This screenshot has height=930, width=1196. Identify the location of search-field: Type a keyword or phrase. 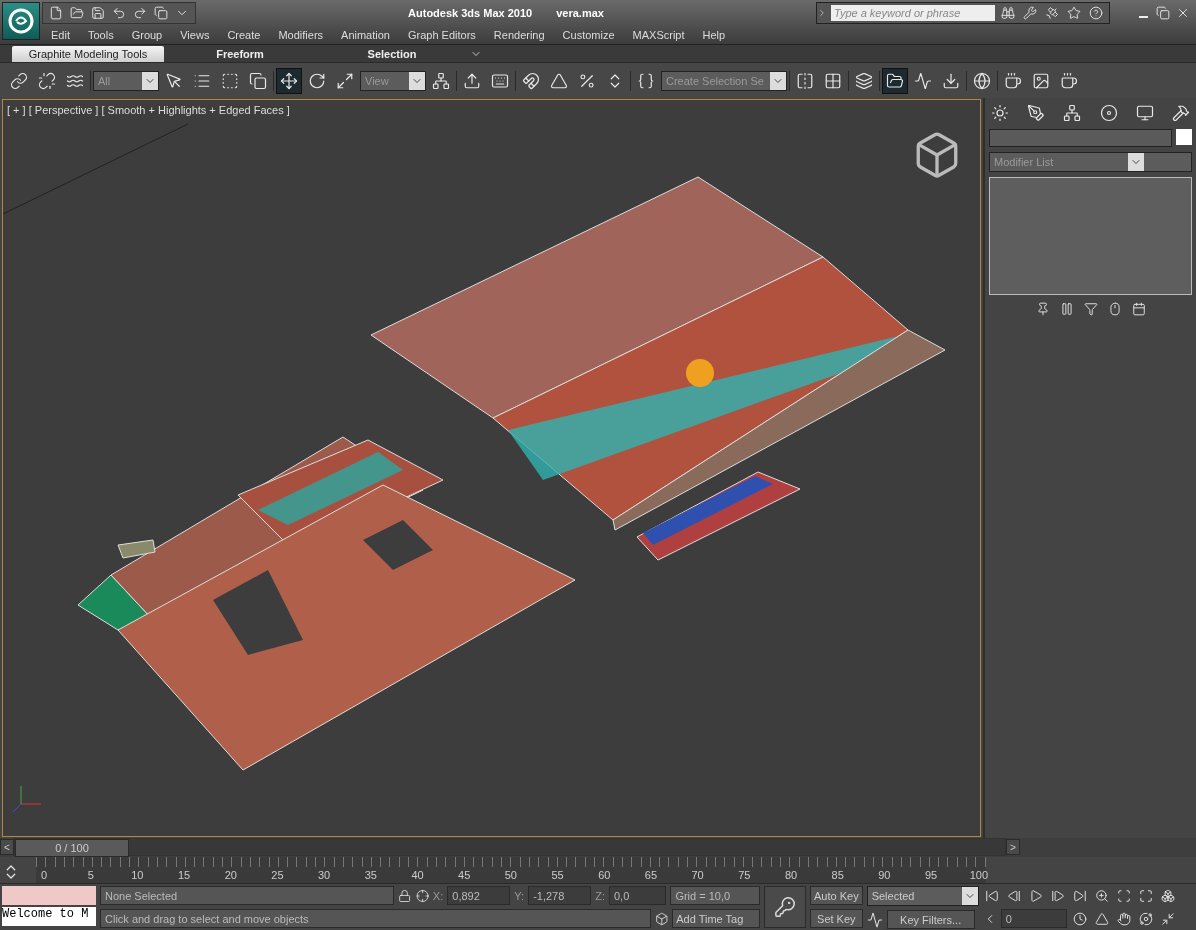
(913, 12).